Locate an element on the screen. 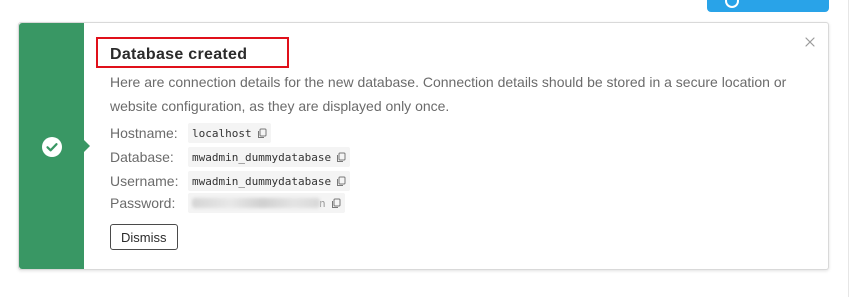 The height and width of the screenshot is (297, 851). check-circle-icon is located at coordinates (52, 147).